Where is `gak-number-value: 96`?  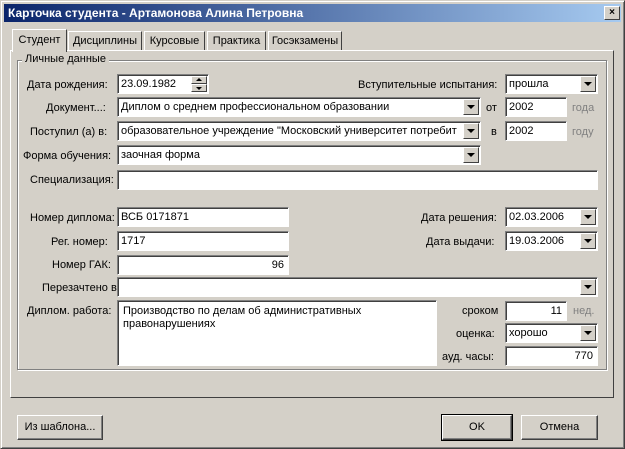 gak-number-value: 96 is located at coordinates (277, 265).